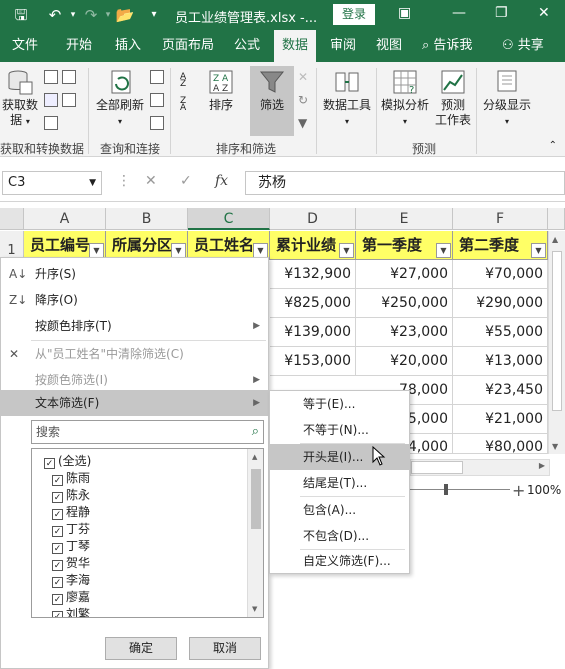  What do you see at coordinates (147, 432) in the screenshot?
I see `filter-search-input: 搜索 ⌕` at bounding box center [147, 432].